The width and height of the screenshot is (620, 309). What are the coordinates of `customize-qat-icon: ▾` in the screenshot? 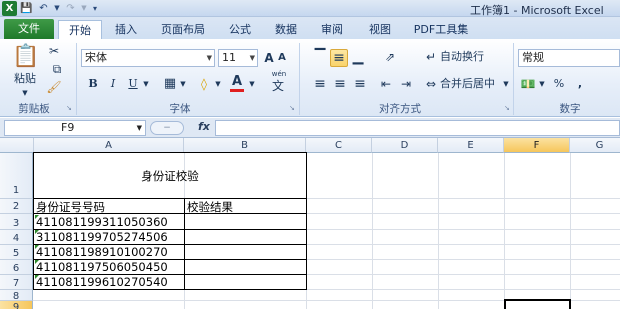 It's located at (95, 8).